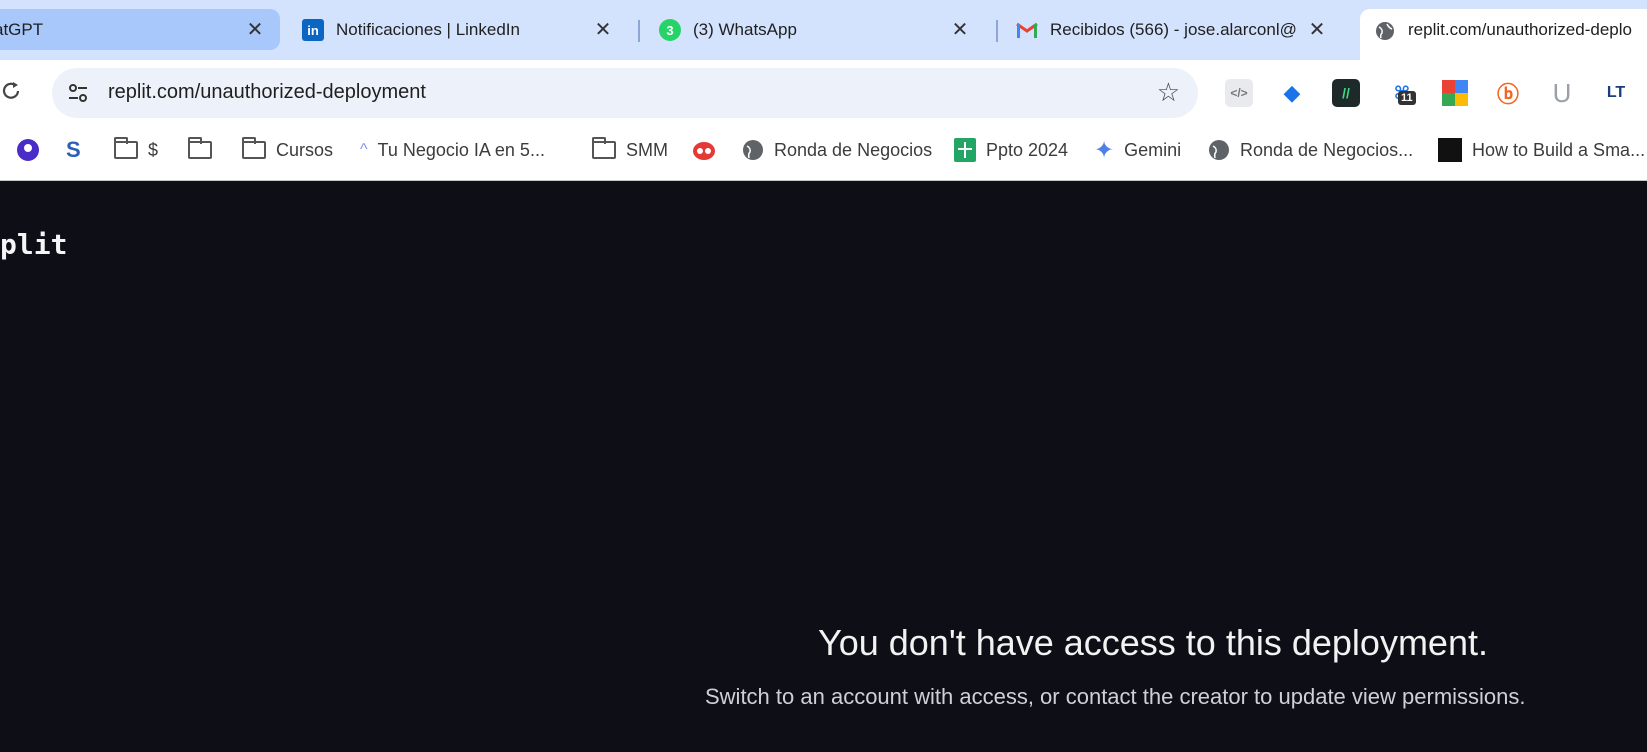  I want to click on bookmark-location, so click(33, 150).